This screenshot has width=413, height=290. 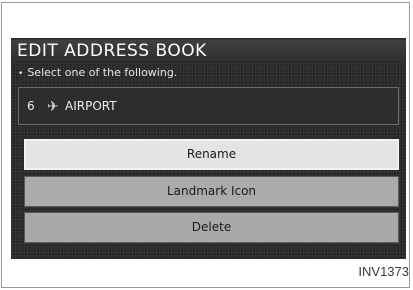 What do you see at coordinates (211, 154) in the screenshot?
I see `rename-button: Rename` at bounding box center [211, 154].